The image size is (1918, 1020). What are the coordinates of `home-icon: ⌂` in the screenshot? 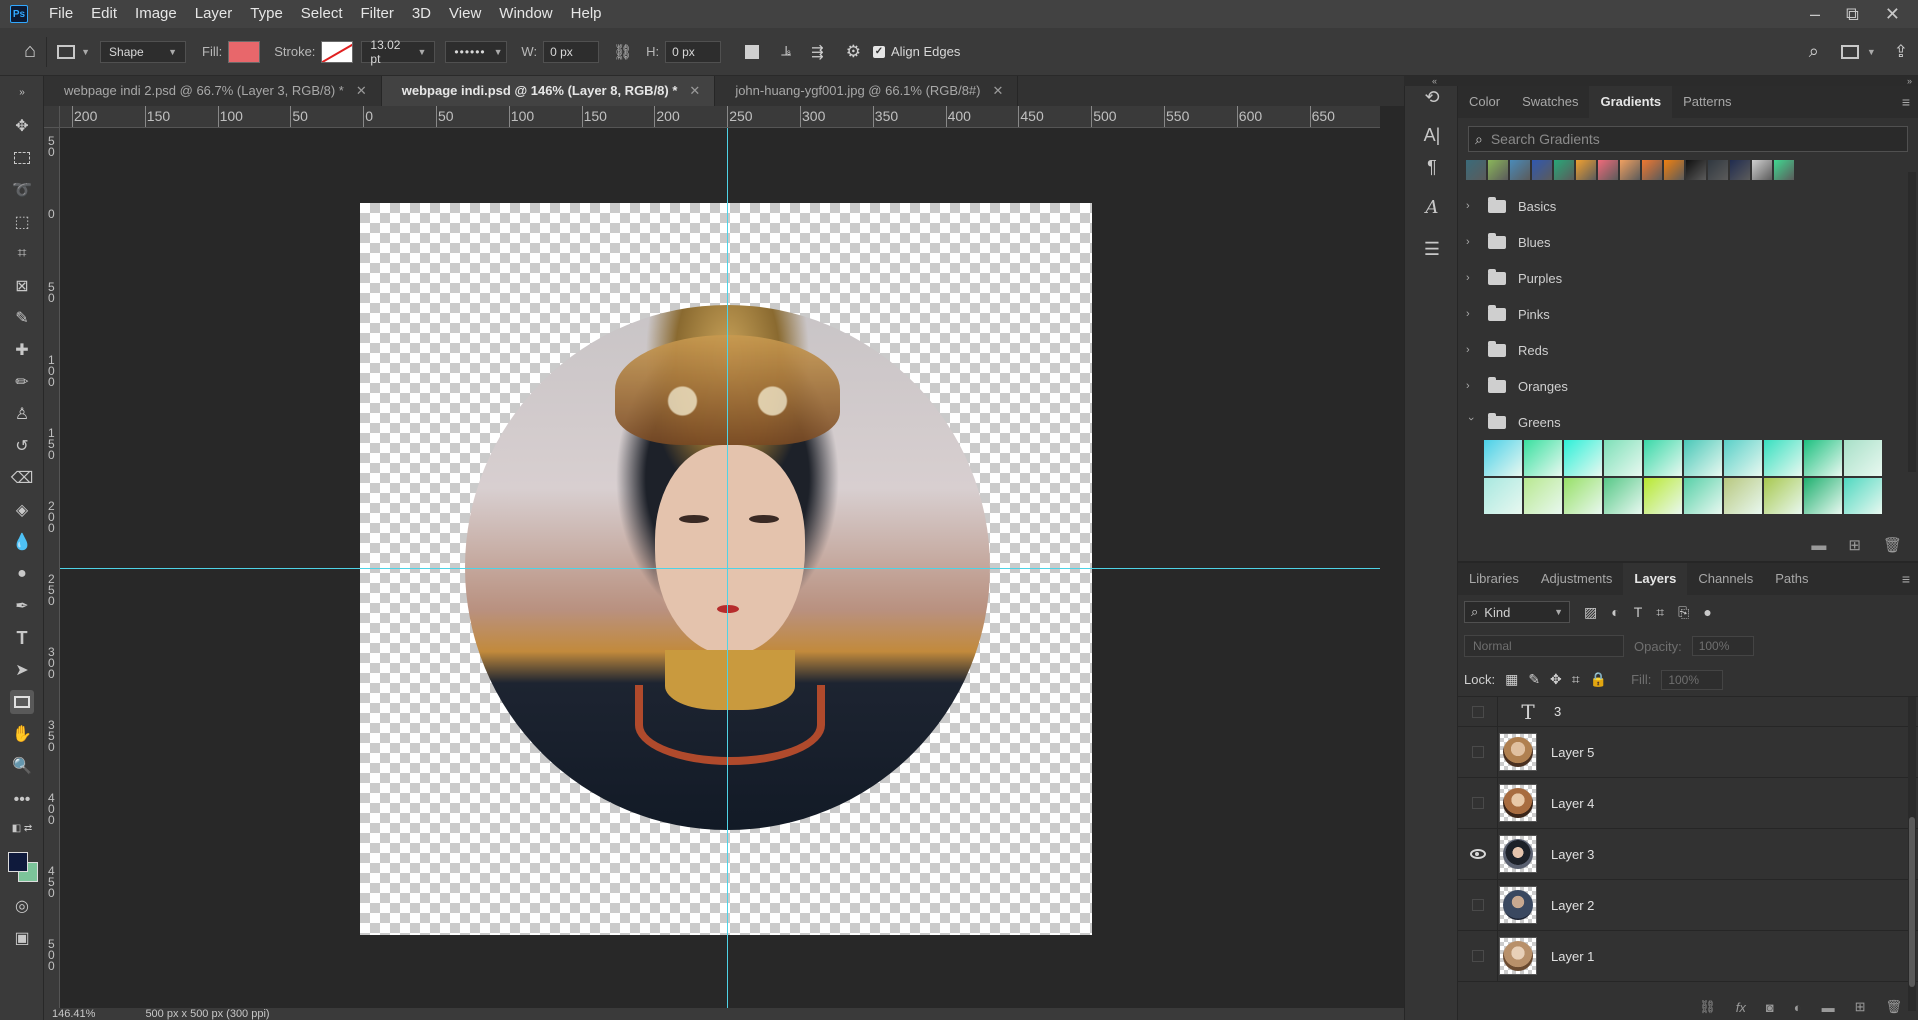 It's located at (30, 51).